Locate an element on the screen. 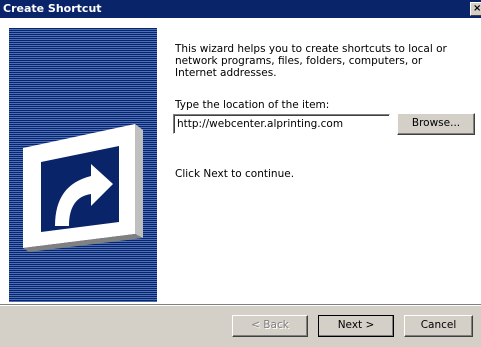 This screenshot has width=481, height=347. title-bar: Create Shortcut × is located at coordinates (240, 9).